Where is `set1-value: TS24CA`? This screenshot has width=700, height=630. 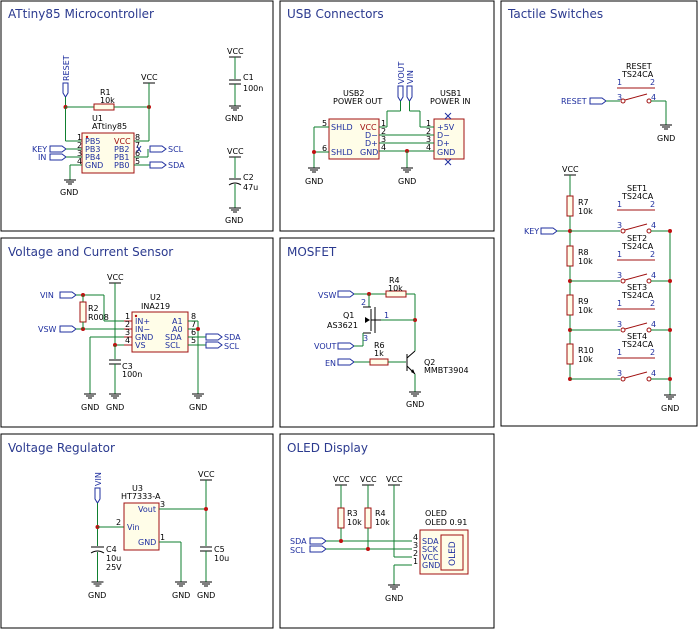
set1-value: TS24CA is located at coordinates (637, 196).